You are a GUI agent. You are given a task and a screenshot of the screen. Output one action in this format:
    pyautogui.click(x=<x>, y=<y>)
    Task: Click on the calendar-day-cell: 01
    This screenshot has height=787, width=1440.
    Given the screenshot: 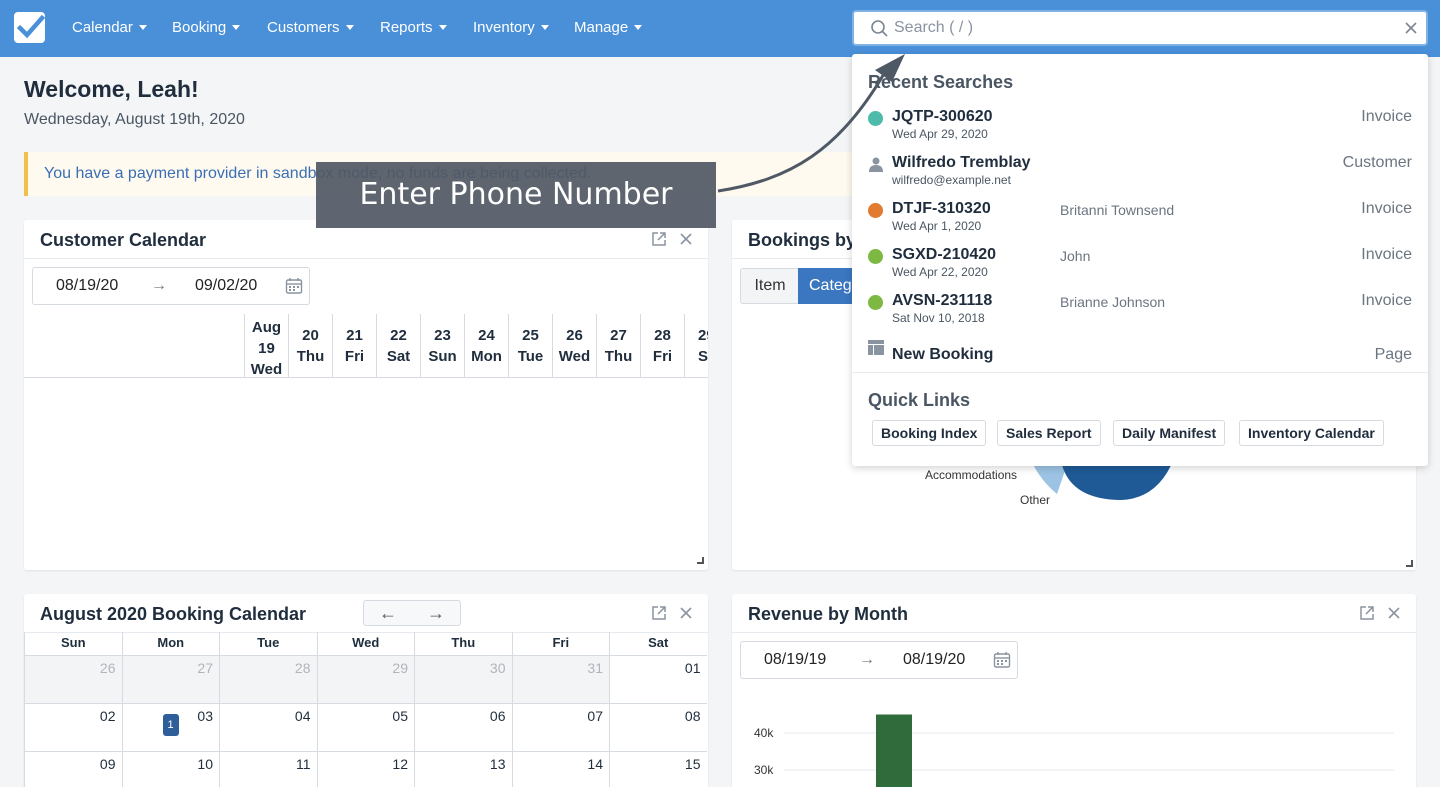 What is the action you would take?
    pyautogui.click(x=658, y=680)
    